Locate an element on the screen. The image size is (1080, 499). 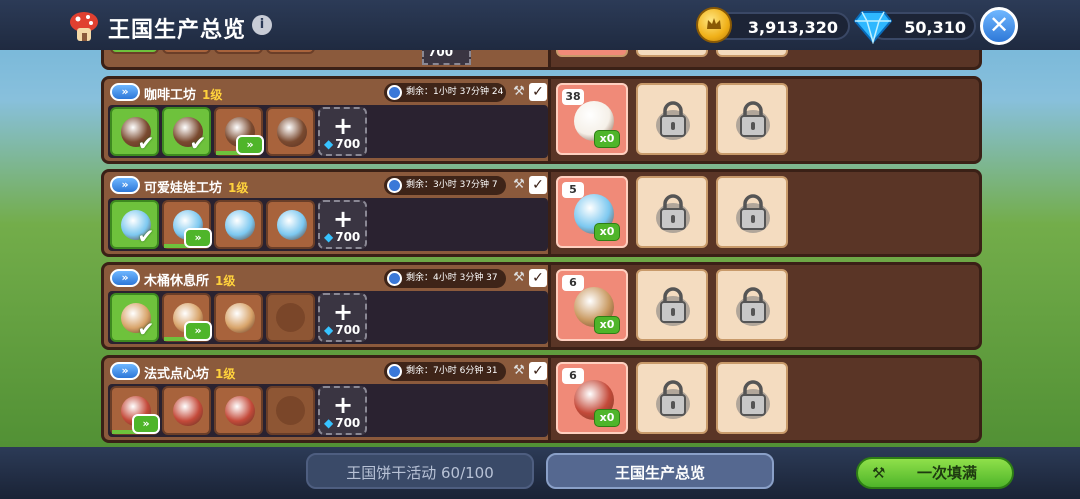
slot-track: ✔ » + 700 is located at coordinates (328, 224).